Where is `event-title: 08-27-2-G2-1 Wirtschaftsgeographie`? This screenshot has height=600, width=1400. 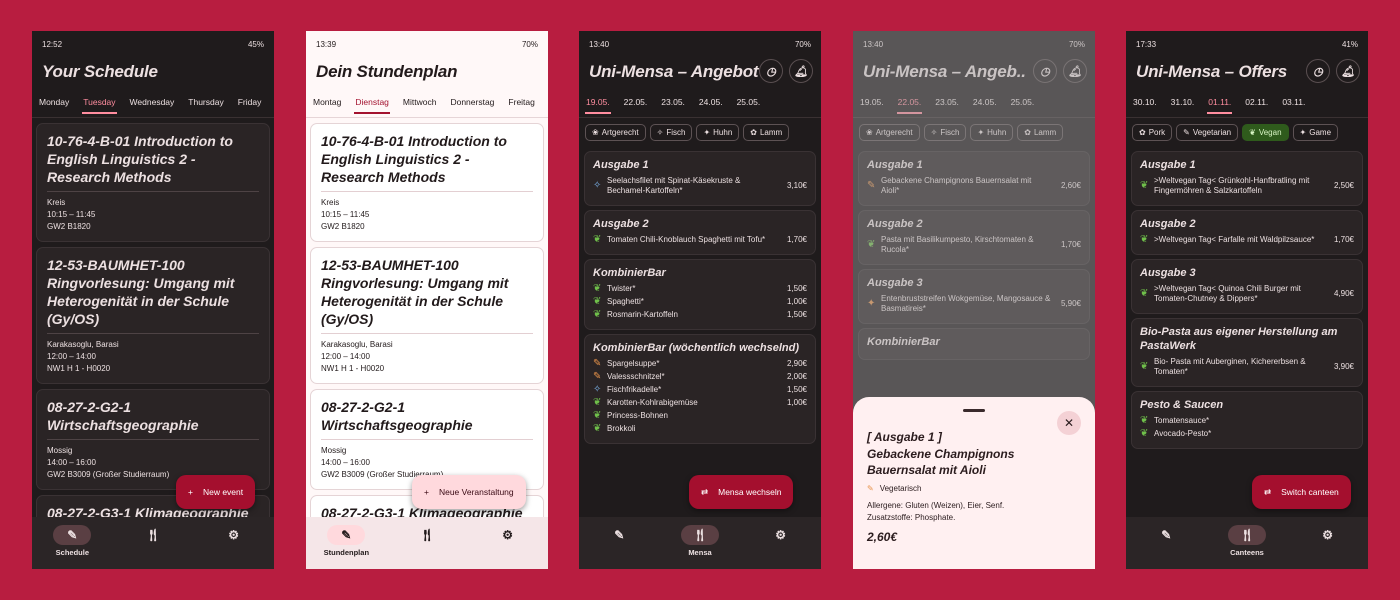 event-title: 08-27-2-G2-1 Wirtschaftsgeographie is located at coordinates (397, 416).